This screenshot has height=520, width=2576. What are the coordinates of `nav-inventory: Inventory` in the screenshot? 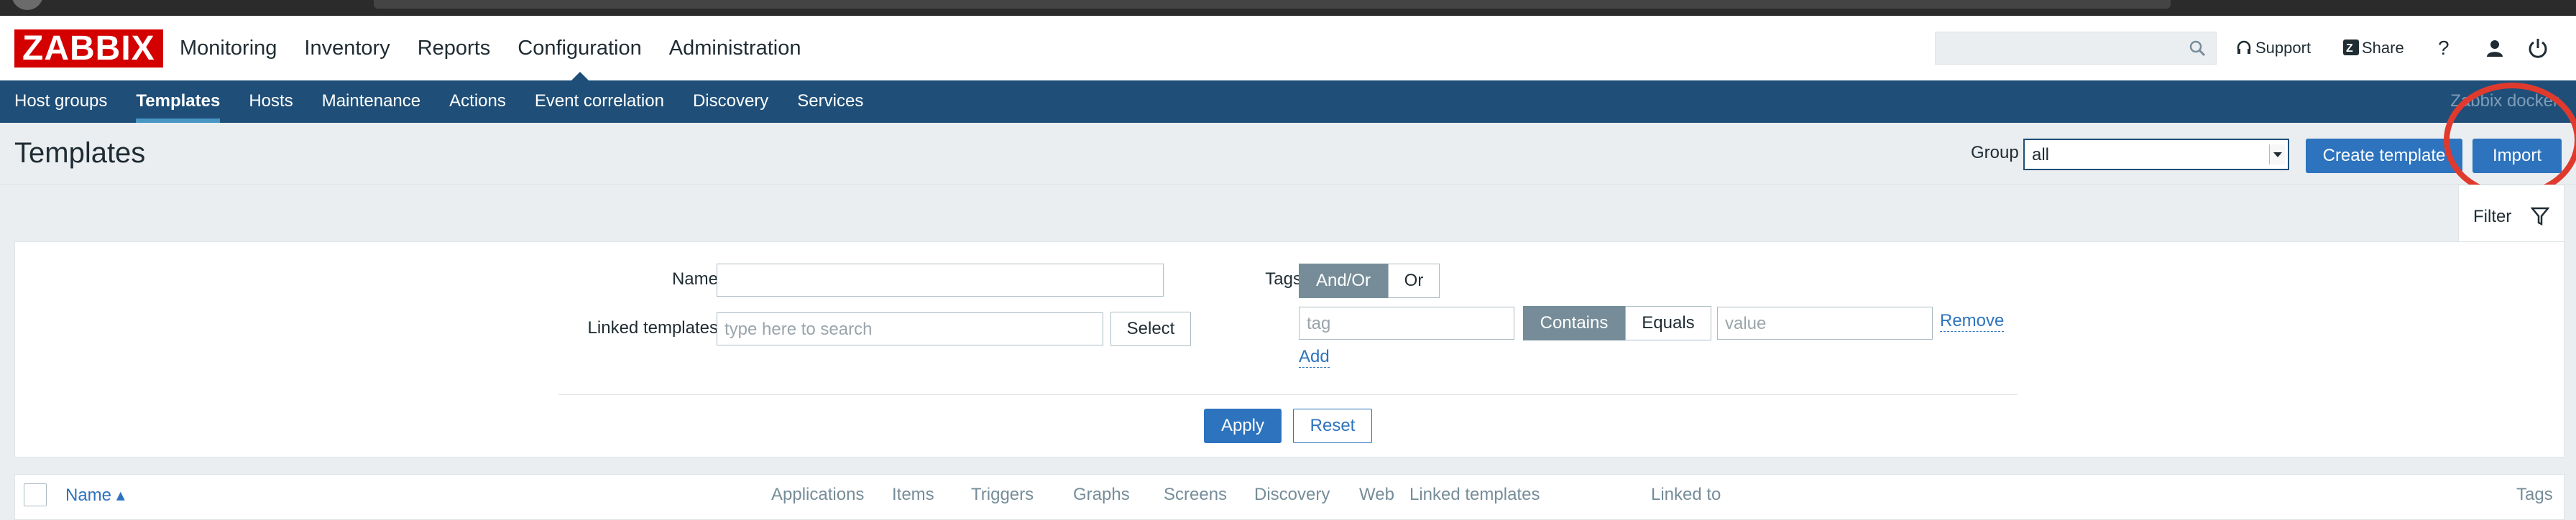 It's located at (347, 48).